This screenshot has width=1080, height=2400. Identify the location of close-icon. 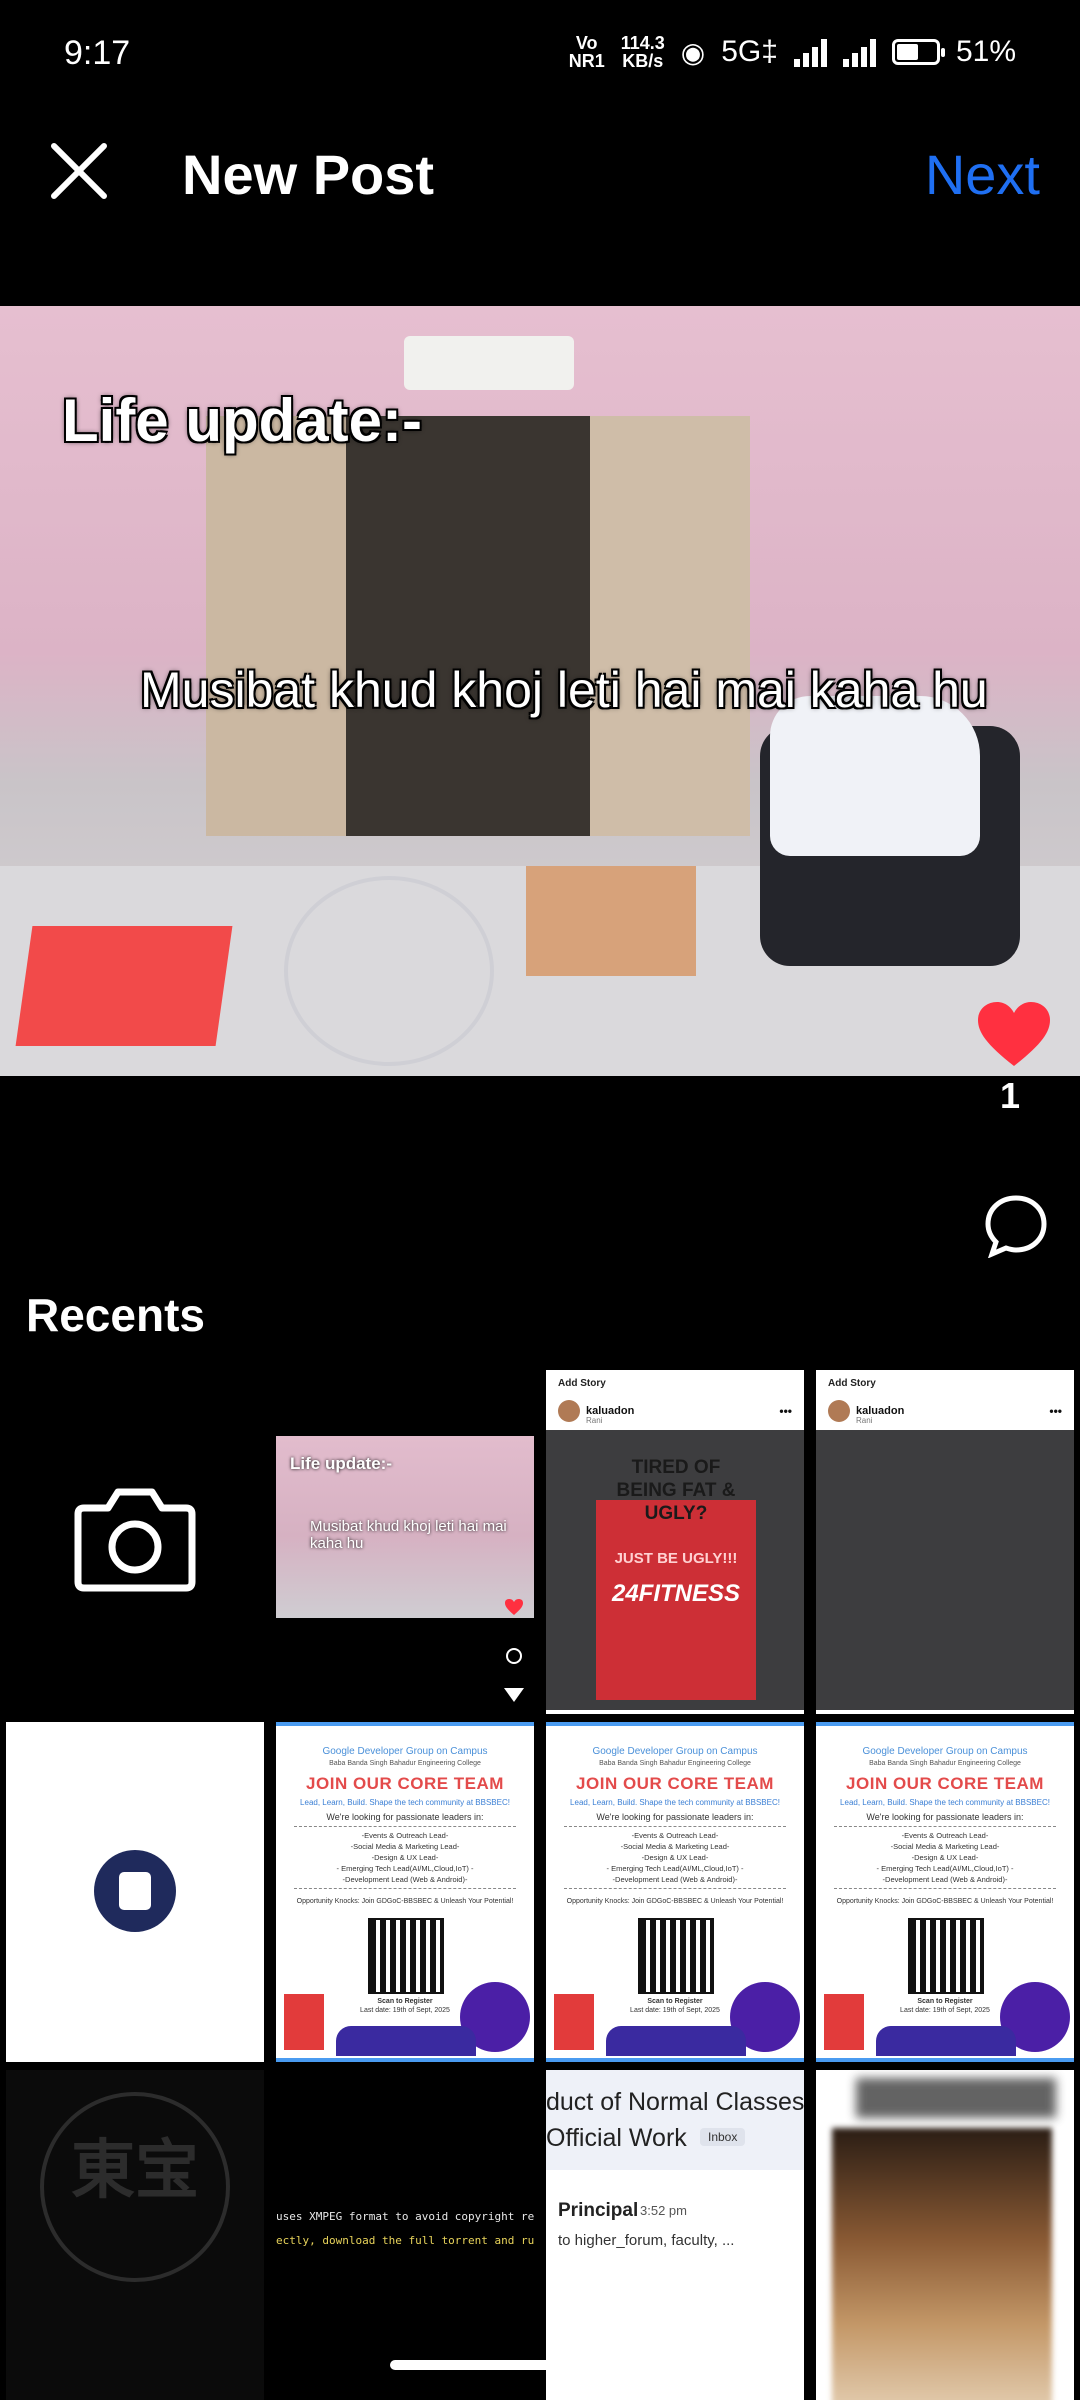
(79, 171).